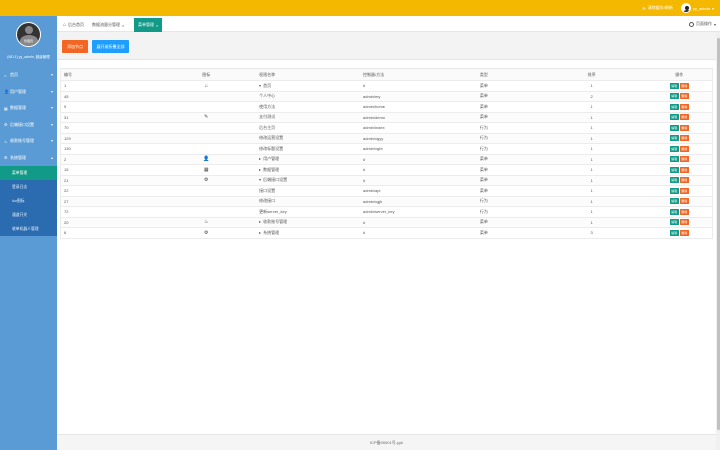 The height and width of the screenshot is (450, 720). Describe the element at coordinates (73, 25) in the screenshot. I see `tab-home: ⌂ 后台首页` at that location.